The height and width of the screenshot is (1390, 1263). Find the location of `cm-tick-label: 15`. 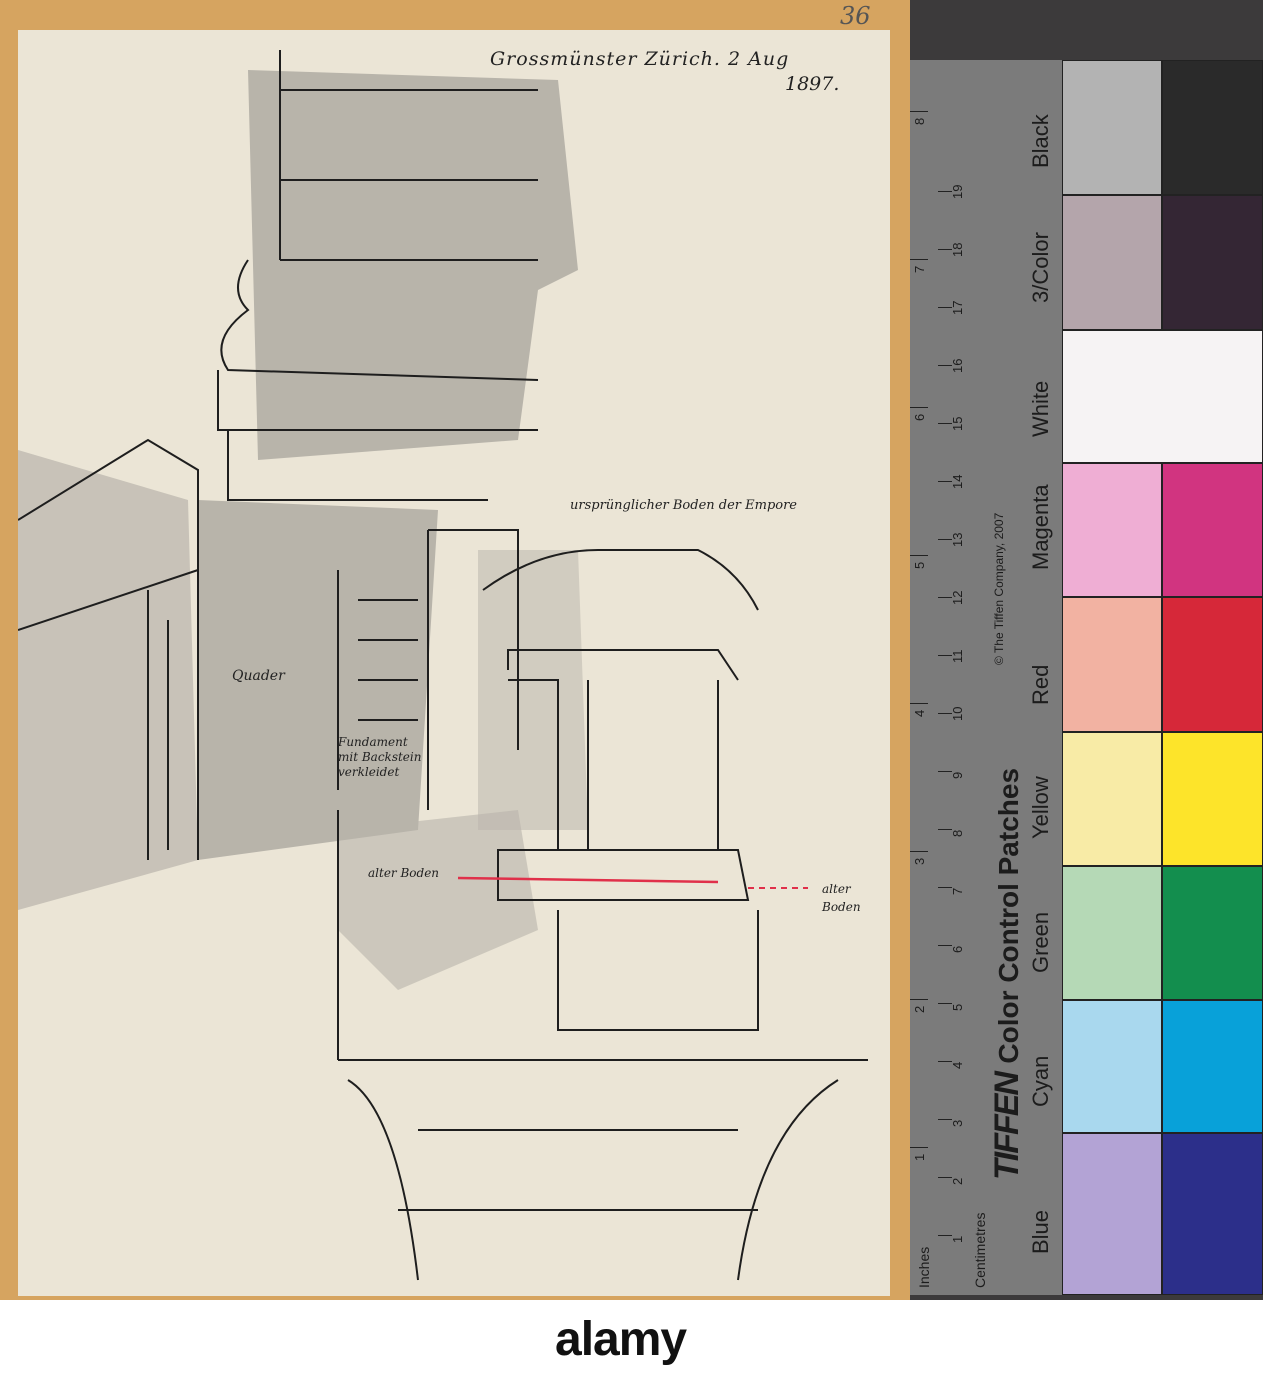

cm-tick-label: 15 is located at coordinates (957, 423).